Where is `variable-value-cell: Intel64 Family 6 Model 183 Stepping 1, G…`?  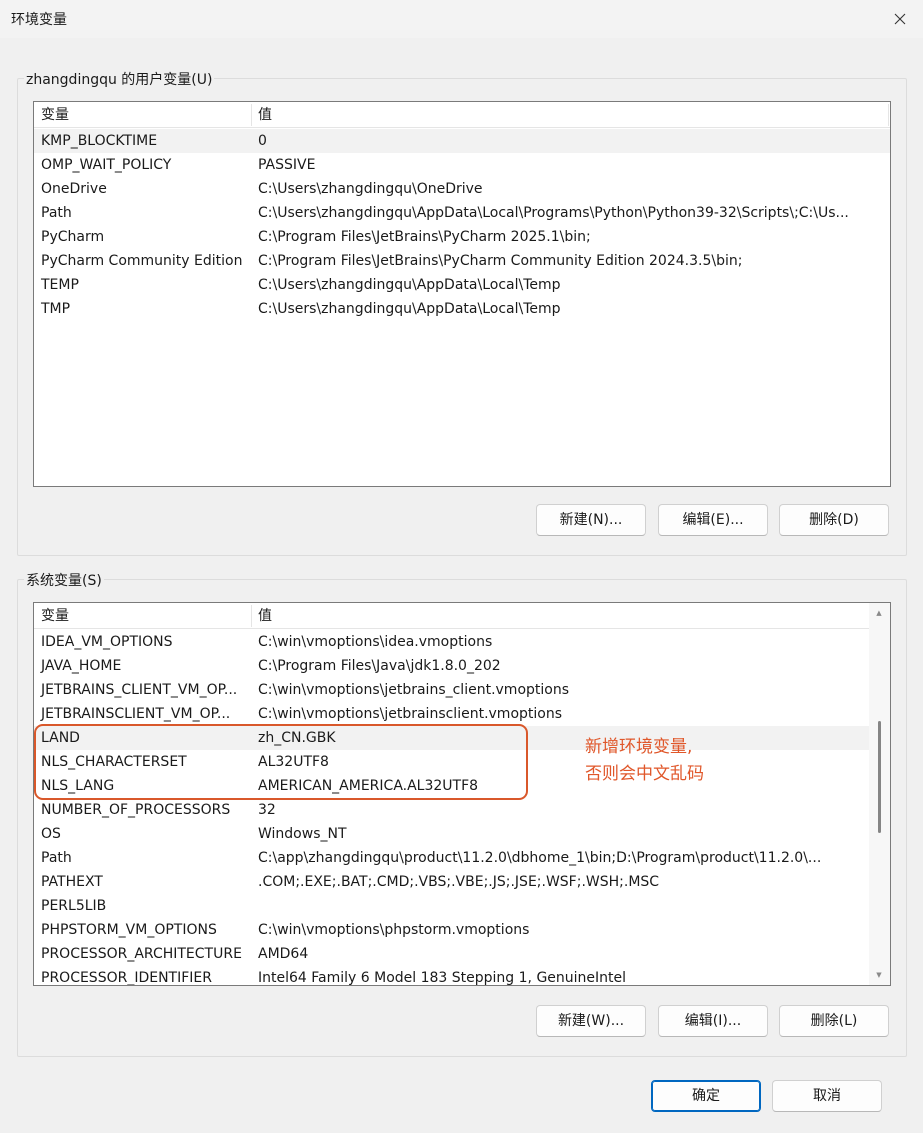
variable-value-cell: Intel64 Family 6 Model 183 Stepping 1, G… is located at coordinates (442, 978).